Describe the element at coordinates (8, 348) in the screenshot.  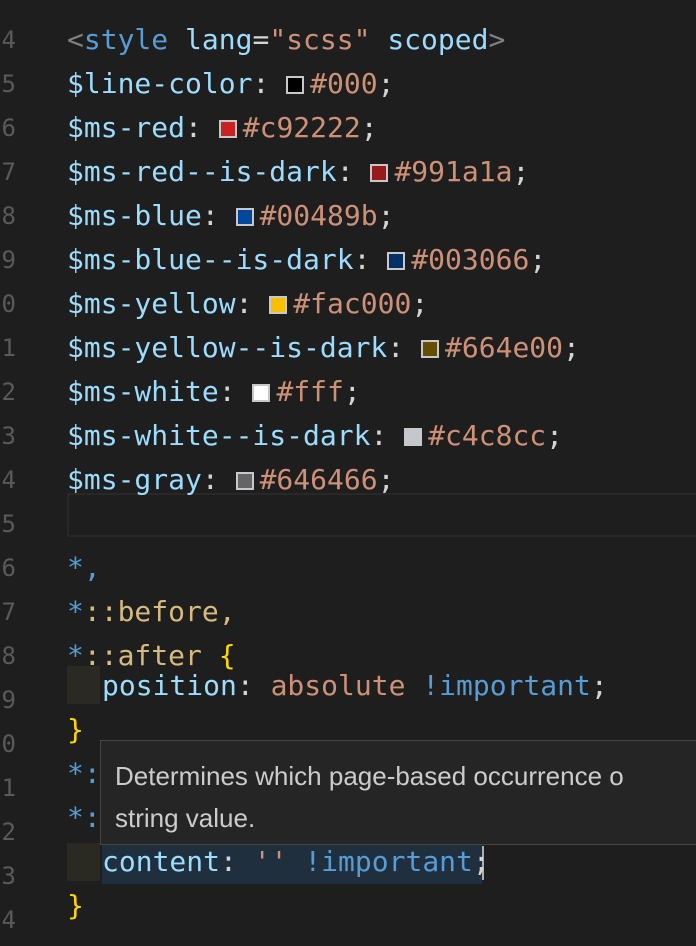
I see `line-number: 1` at that location.